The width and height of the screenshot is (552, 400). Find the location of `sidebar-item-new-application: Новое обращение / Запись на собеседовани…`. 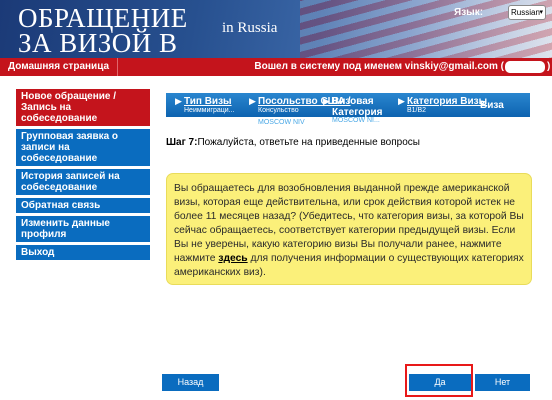

sidebar-item-new-application: Новое обращение / Запись на собеседовани… is located at coordinates (83, 107).